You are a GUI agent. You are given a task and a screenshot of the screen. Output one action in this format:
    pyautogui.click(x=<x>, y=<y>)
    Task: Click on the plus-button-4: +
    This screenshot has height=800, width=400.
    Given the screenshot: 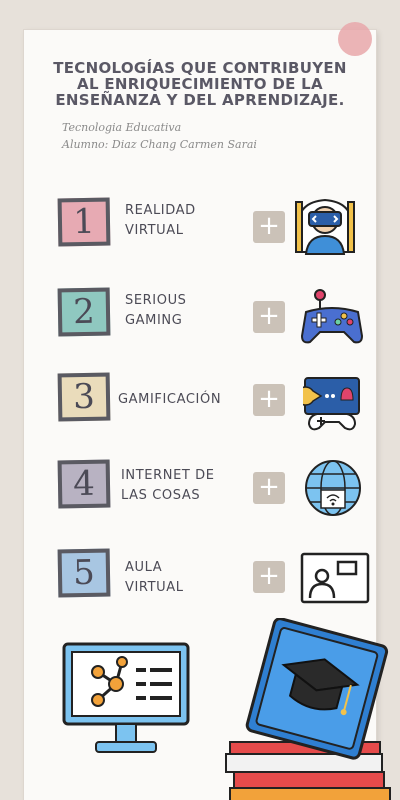 What is the action you would take?
    pyautogui.click(x=269, y=488)
    